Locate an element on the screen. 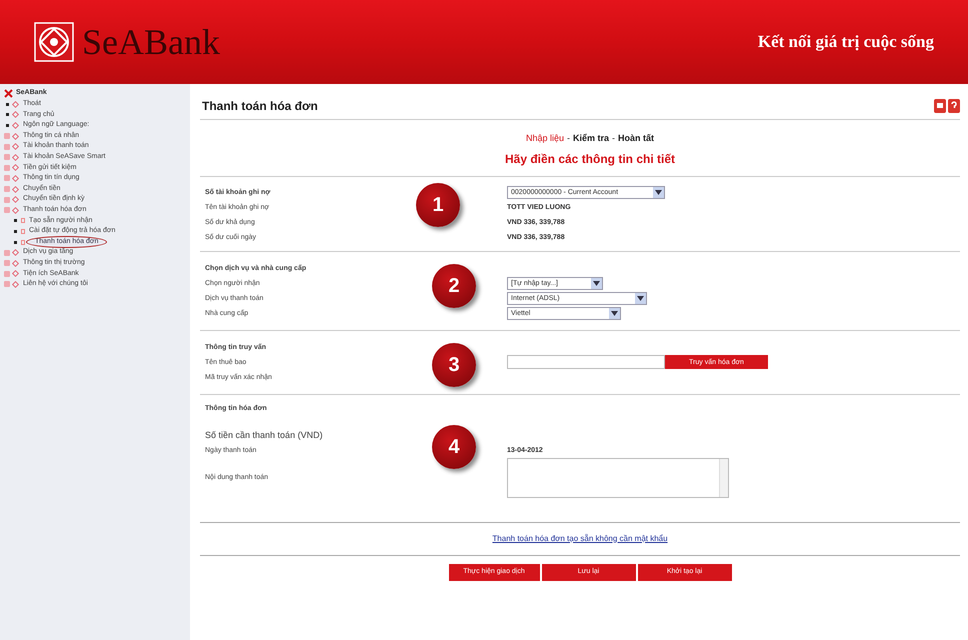  print-icon is located at coordinates (940, 105).